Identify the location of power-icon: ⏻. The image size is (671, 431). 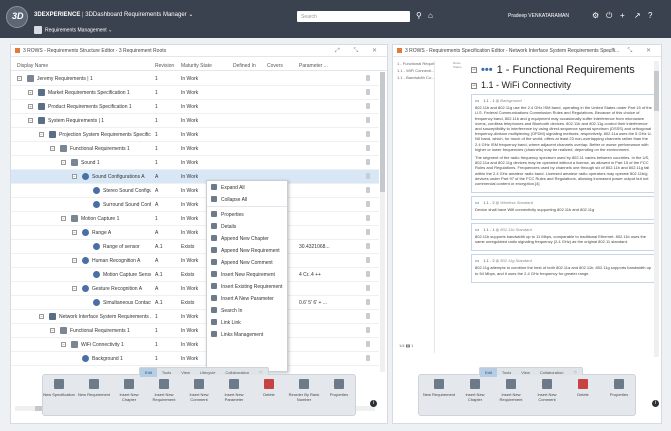
(609, 16).